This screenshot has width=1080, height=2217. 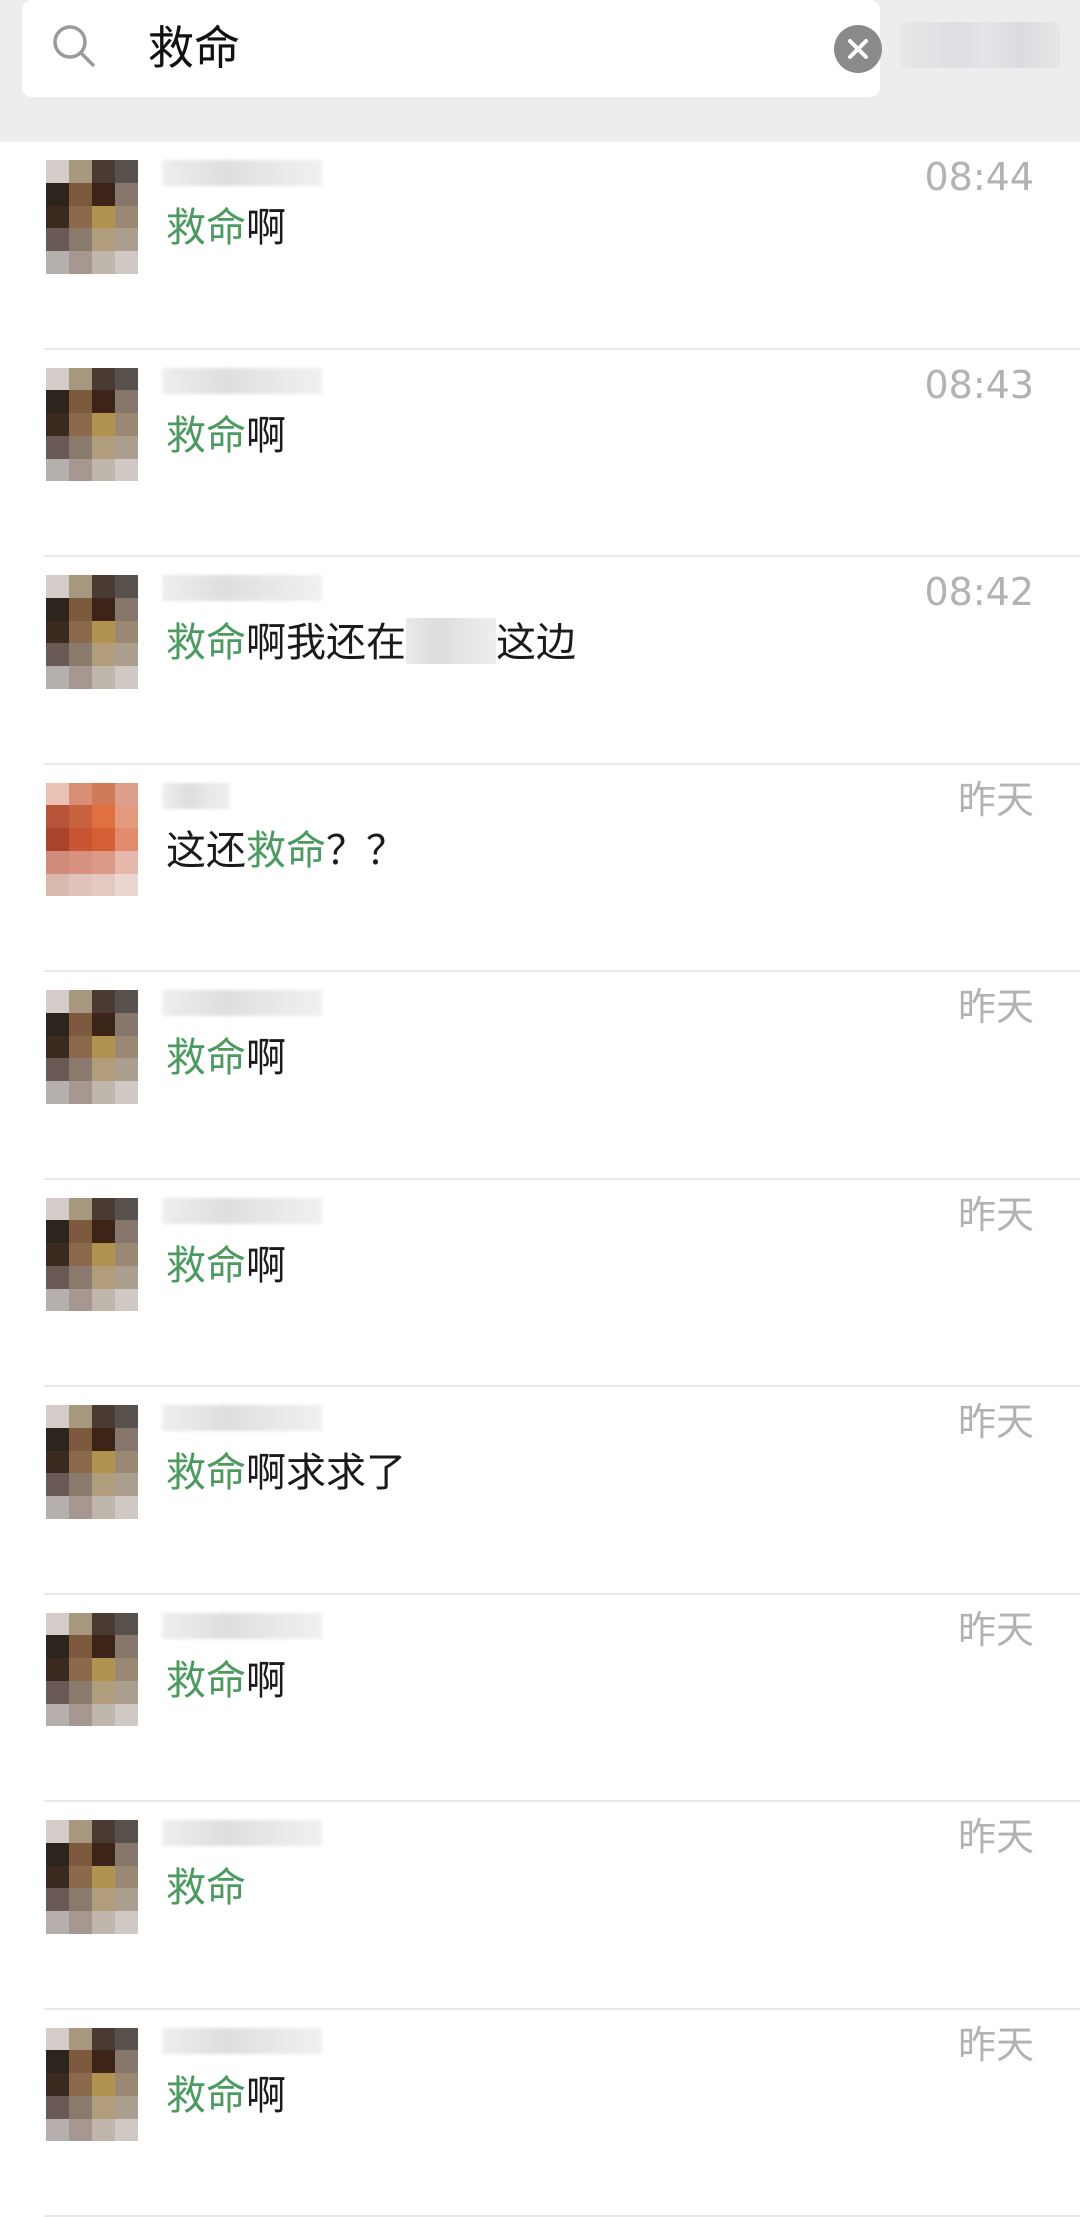 I want to click on timestamp: 08:43, so click(x=979, y=385).